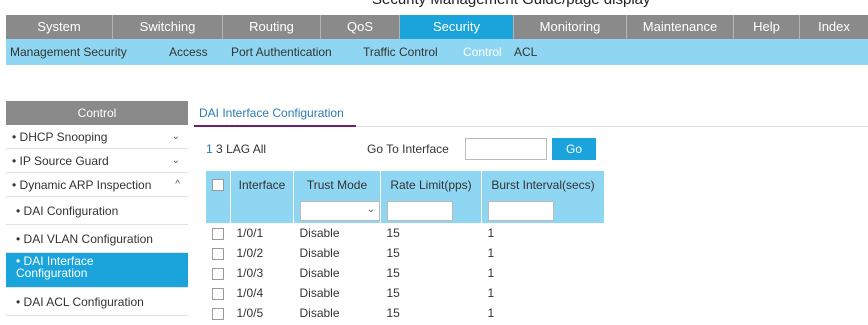 The image size is (868, 325). I want to click on page-caption: Security Management Guide/page display, so click(511, 4).